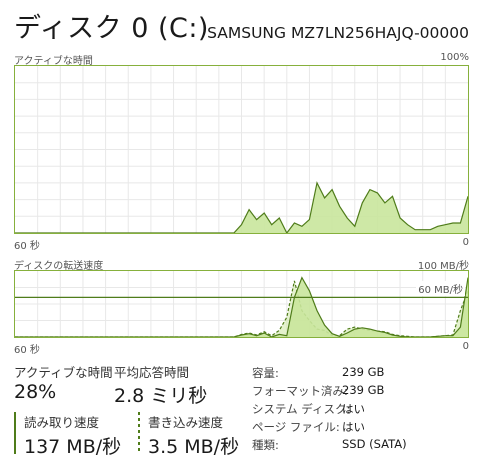 The width and height of the screenshot is (491, 476). What do you see at coordinates (161, 396) in the screenshot?
I see `avg-response-value: 2.8 ミリ秒` at bounding box center [161, 396].